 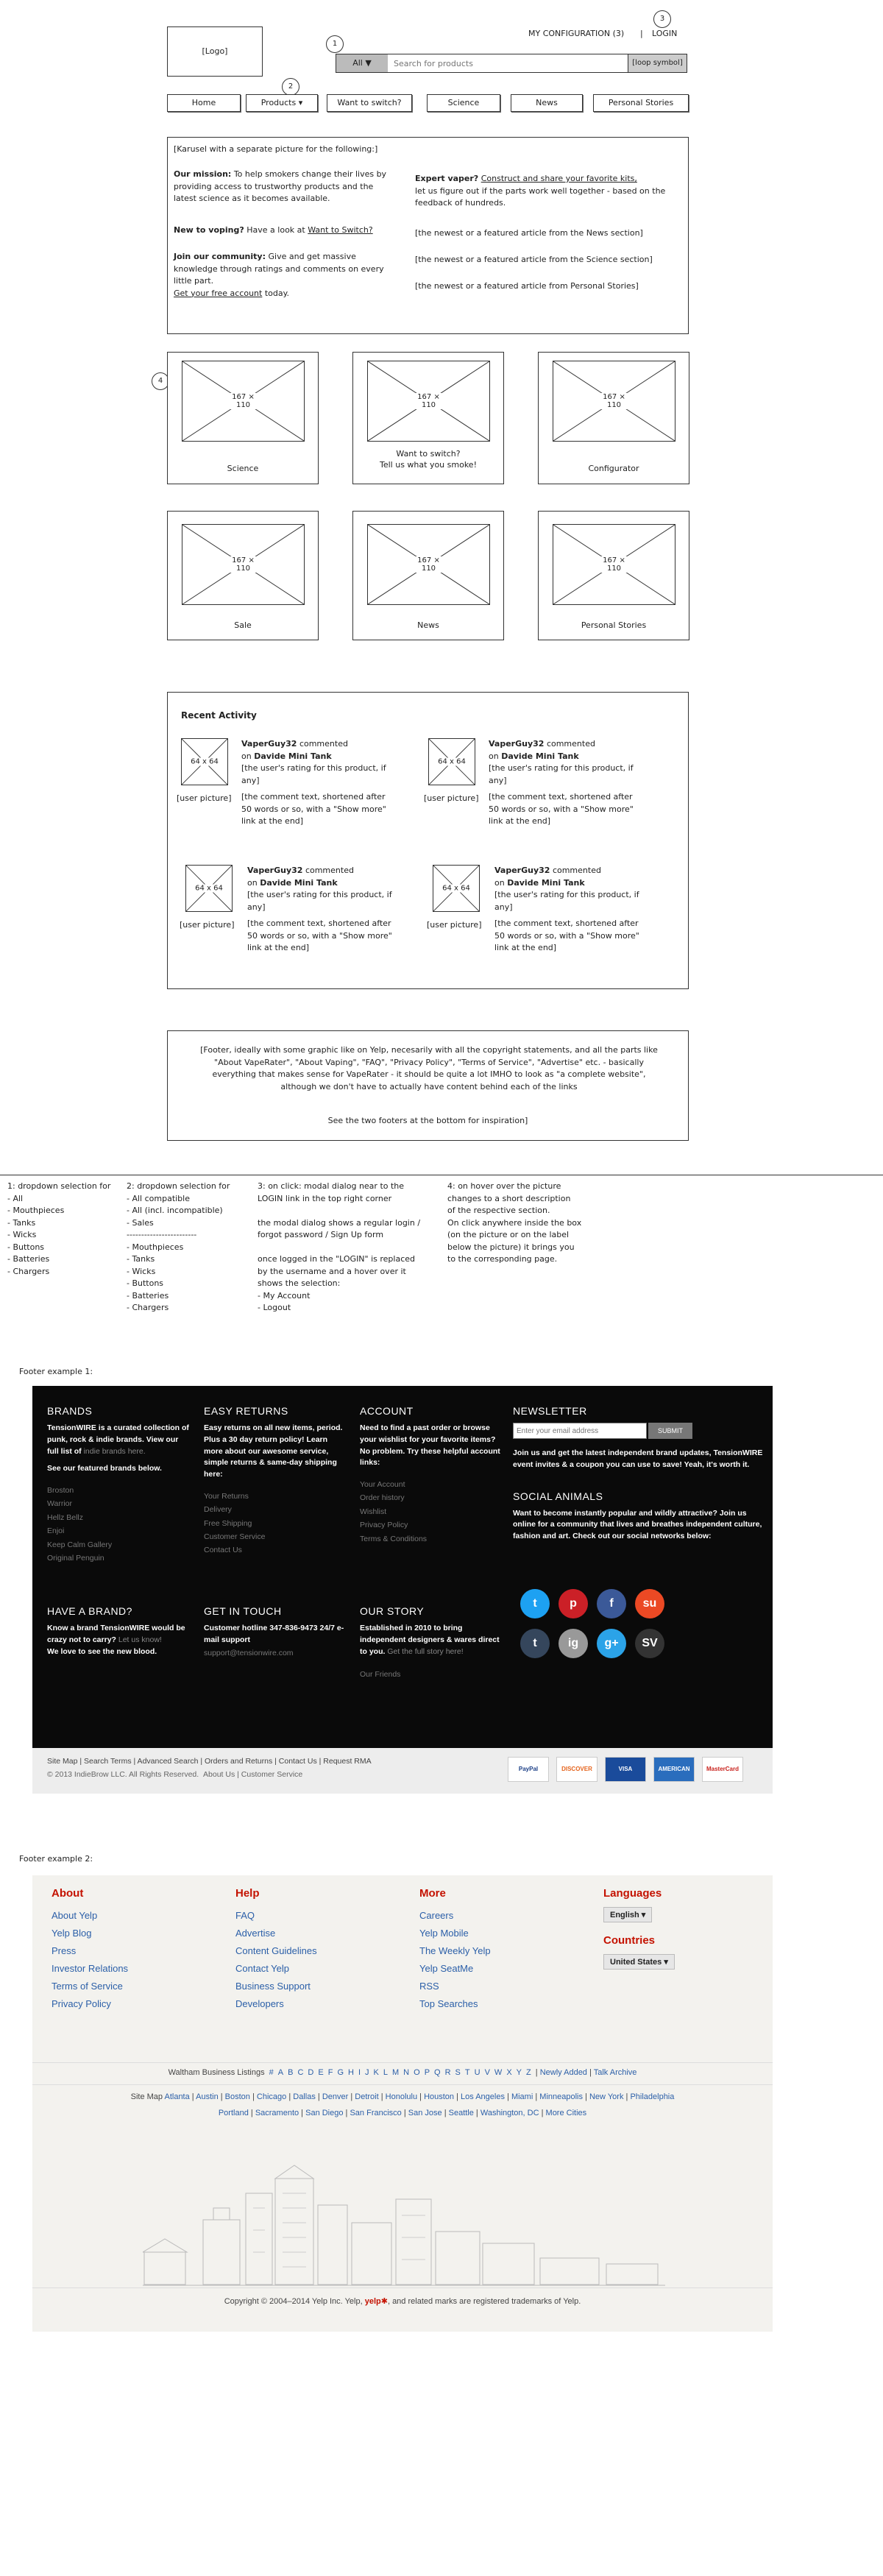 I want to click on brand-link: Enjoi, so click(x=119, y=1531).